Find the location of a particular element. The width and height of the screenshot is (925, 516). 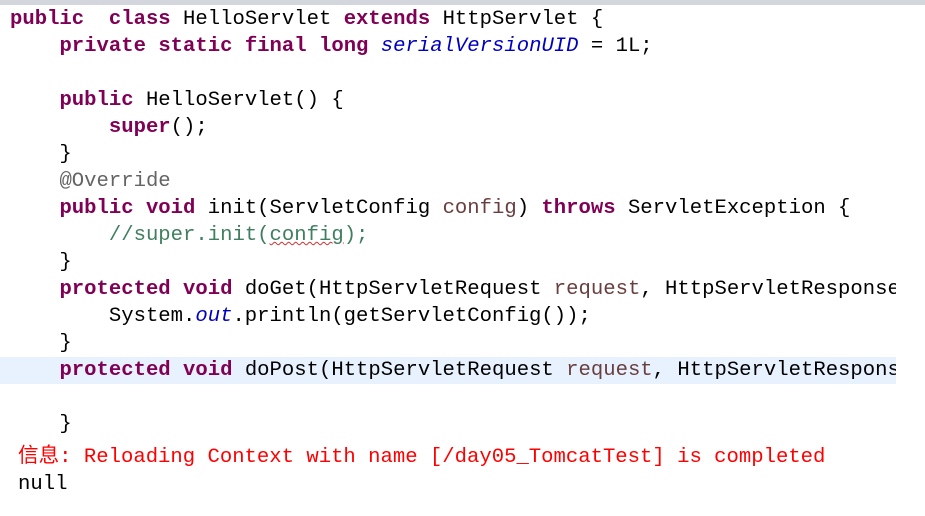

editor-top-border is located at coordinates (462, 2).